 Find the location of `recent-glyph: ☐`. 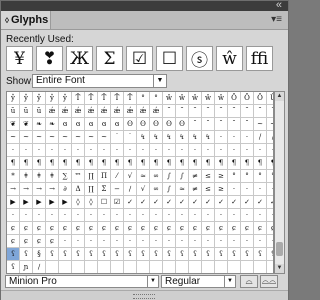

recent-glyph: ☐ is located at coordinates (169, 58).